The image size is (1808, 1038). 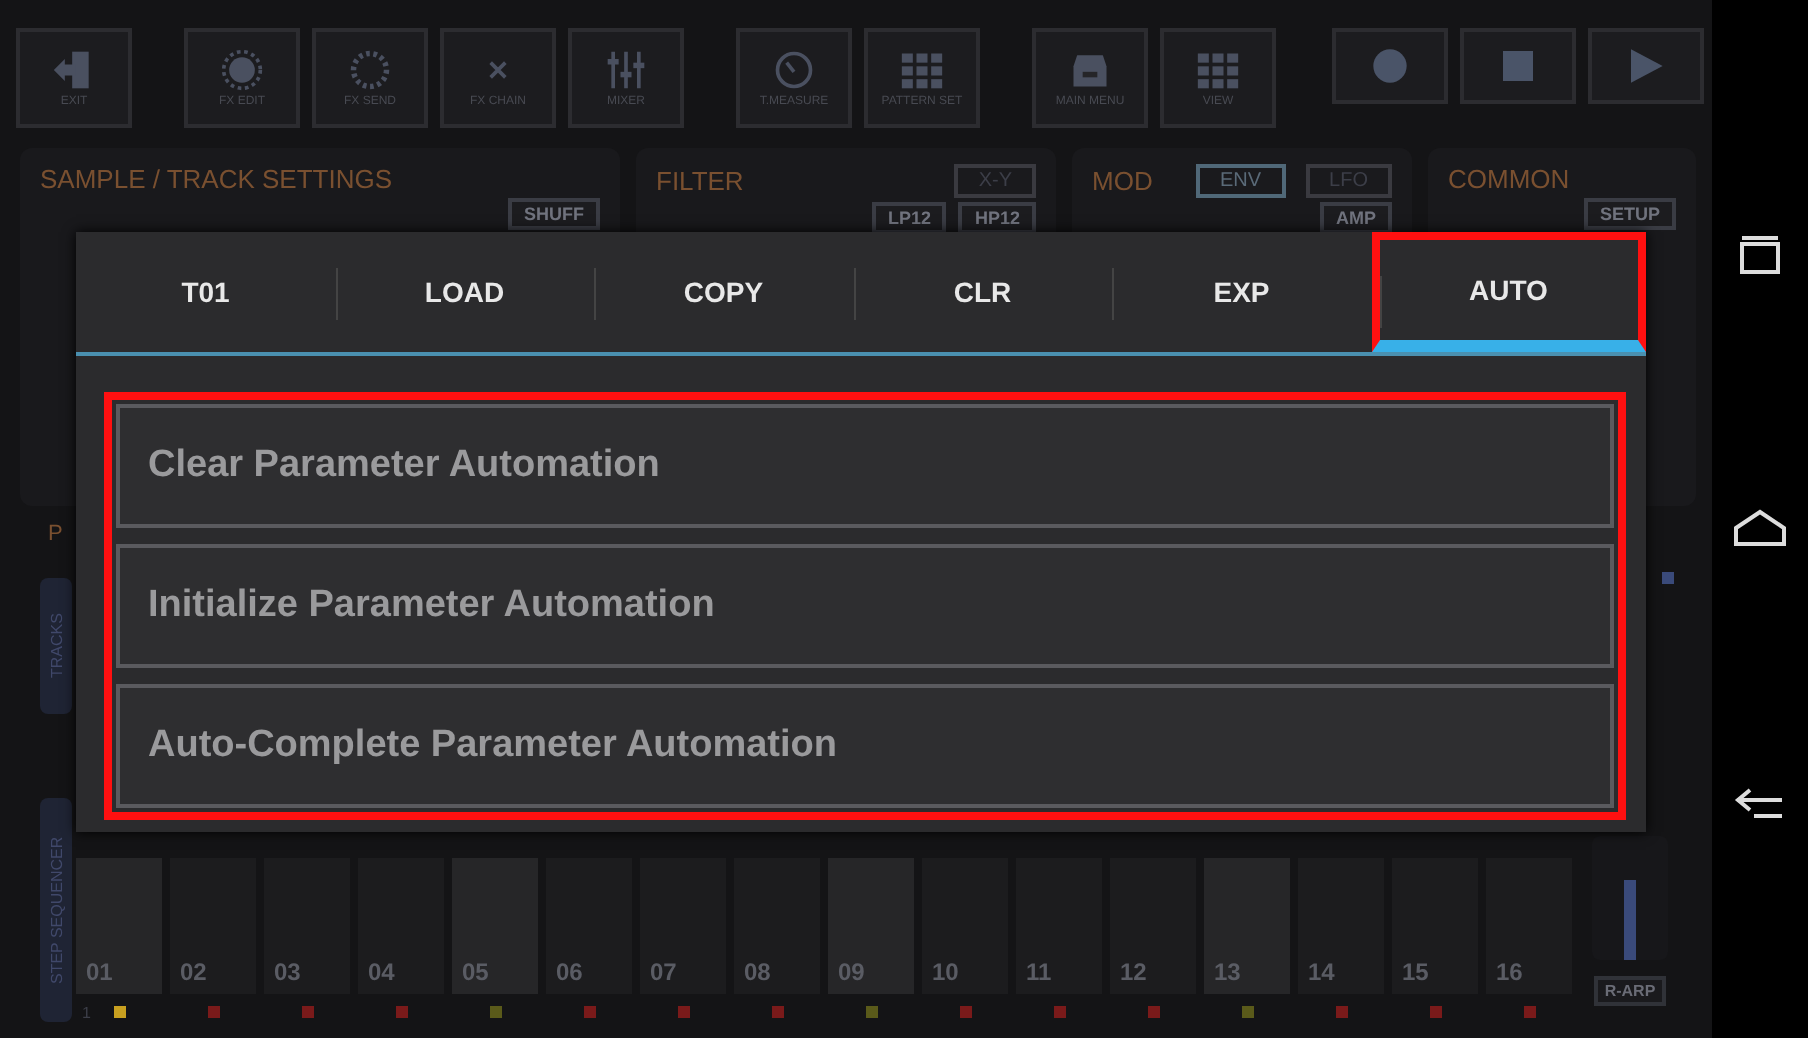 What do you see at coordinates (119, 926) in the screenshot?
I see `step-button: 01` at bounding box center [119, 926].